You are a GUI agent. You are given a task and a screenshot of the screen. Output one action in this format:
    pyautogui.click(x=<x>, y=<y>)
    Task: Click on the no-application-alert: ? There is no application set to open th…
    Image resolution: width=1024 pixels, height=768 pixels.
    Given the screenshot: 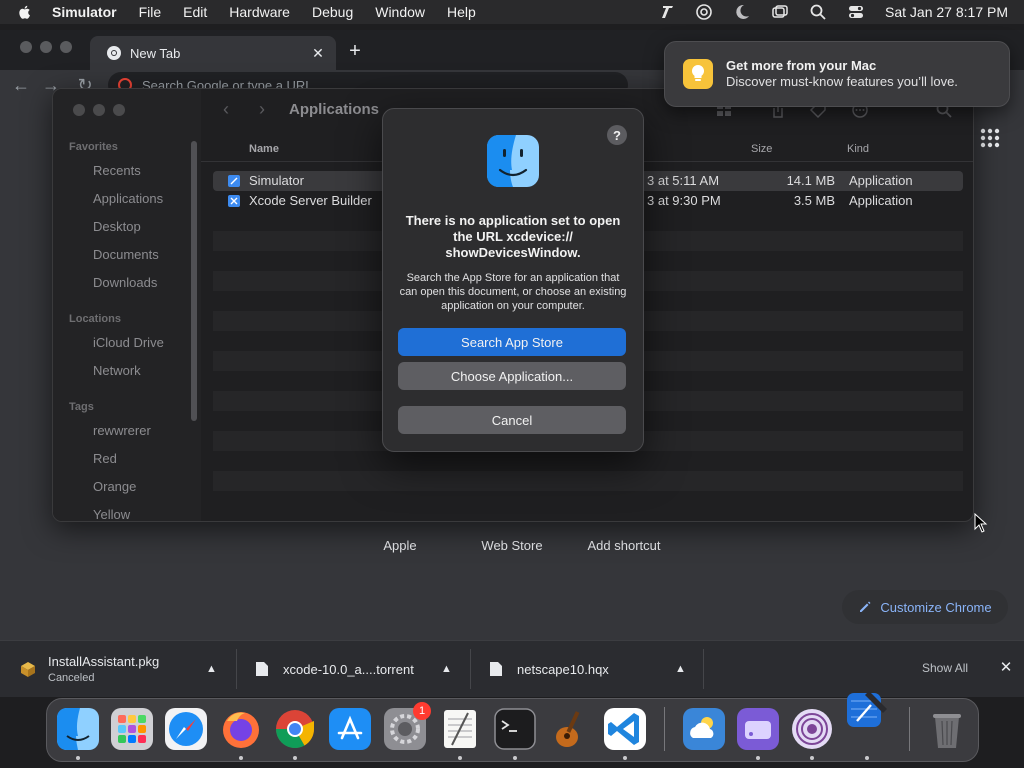 What is the action you would take?
    pyautogui.click(x=513, y=280)
    